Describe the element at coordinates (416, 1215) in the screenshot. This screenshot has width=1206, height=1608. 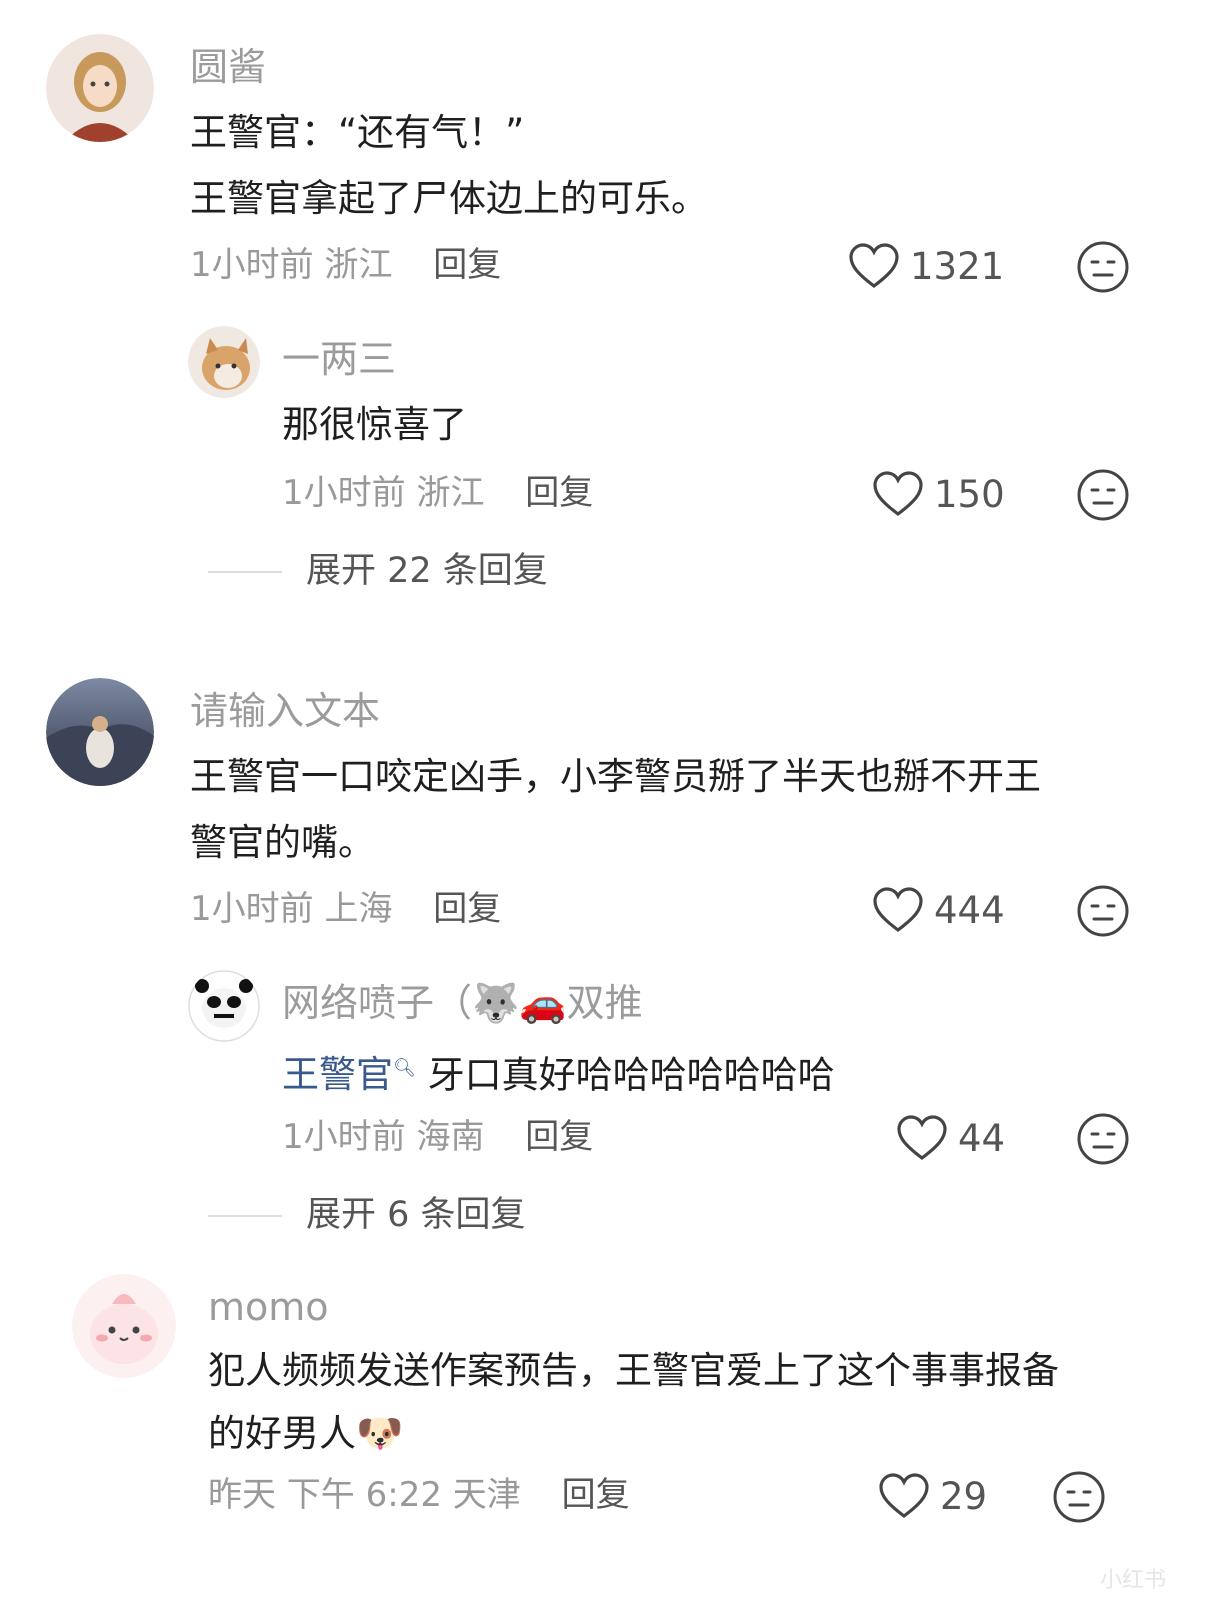
I see `expand-label: 展开 6 条回复` at that location.